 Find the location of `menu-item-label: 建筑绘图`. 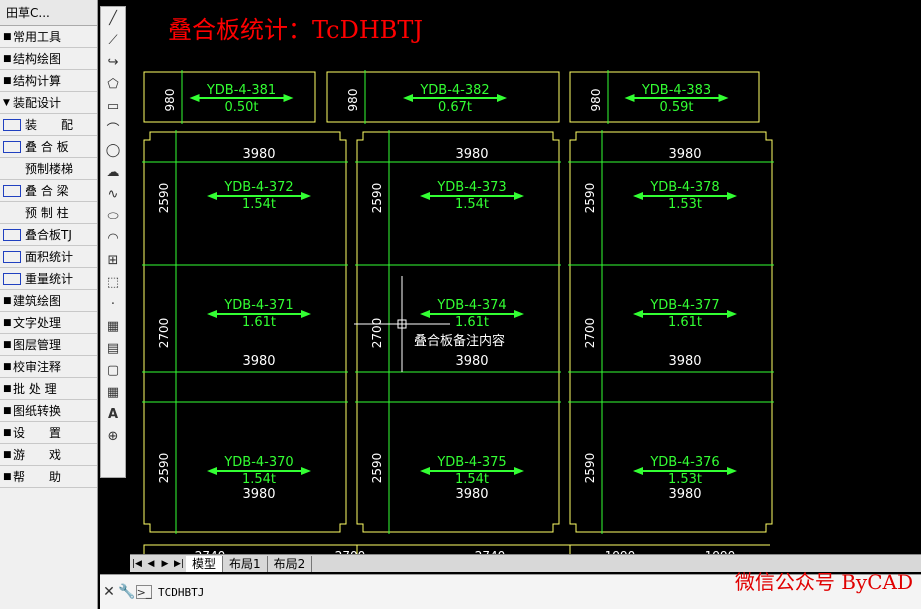

menu-item-label: 建筑绘图 is located at coordinates (37, 301).